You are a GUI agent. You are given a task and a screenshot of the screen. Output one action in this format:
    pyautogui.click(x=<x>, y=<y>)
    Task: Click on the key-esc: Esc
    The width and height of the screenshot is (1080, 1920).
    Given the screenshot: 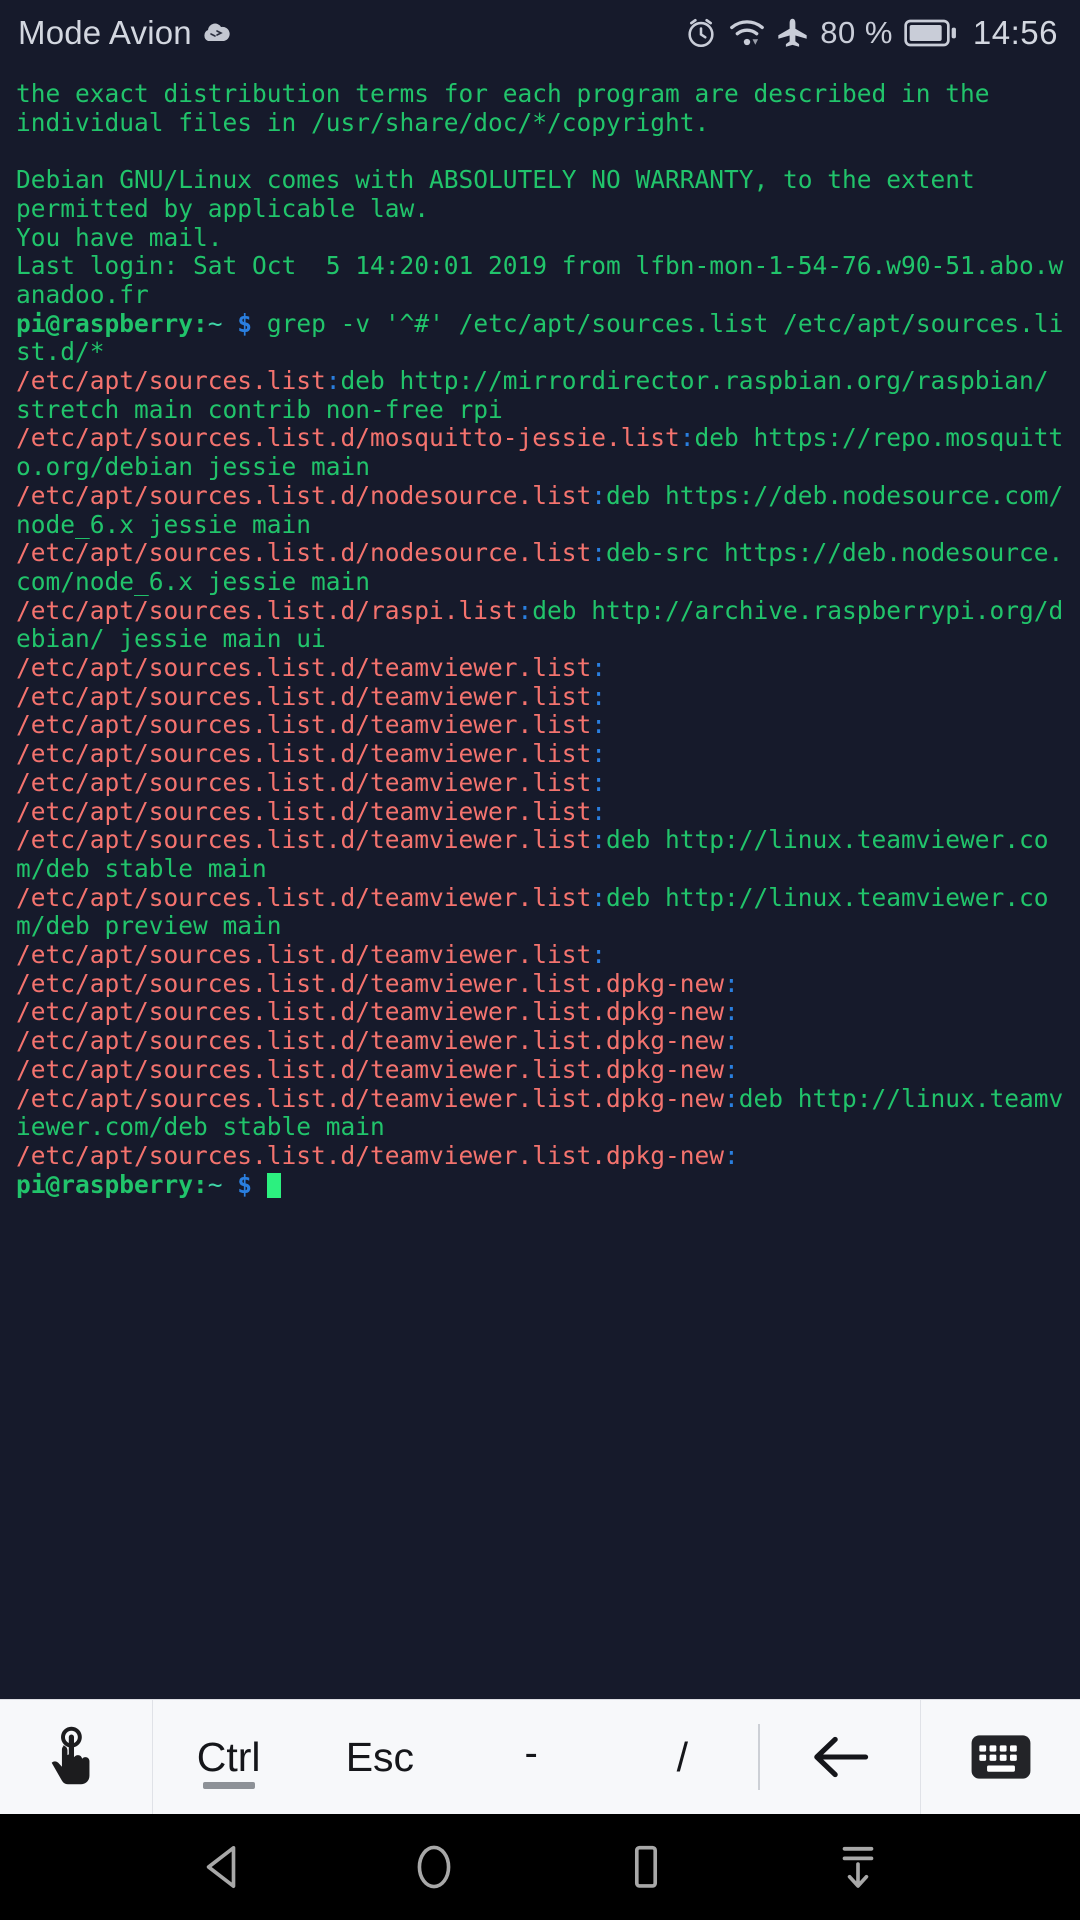 What is the action you would take?
    pyautogui.click(x=379, y=1757)
    